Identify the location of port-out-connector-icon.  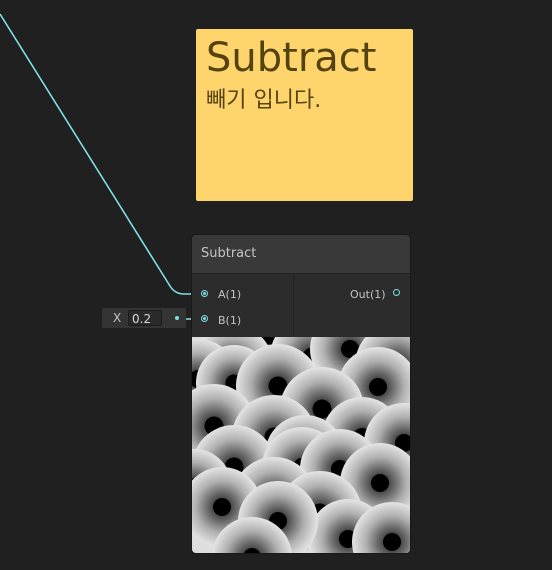
(396, 292).